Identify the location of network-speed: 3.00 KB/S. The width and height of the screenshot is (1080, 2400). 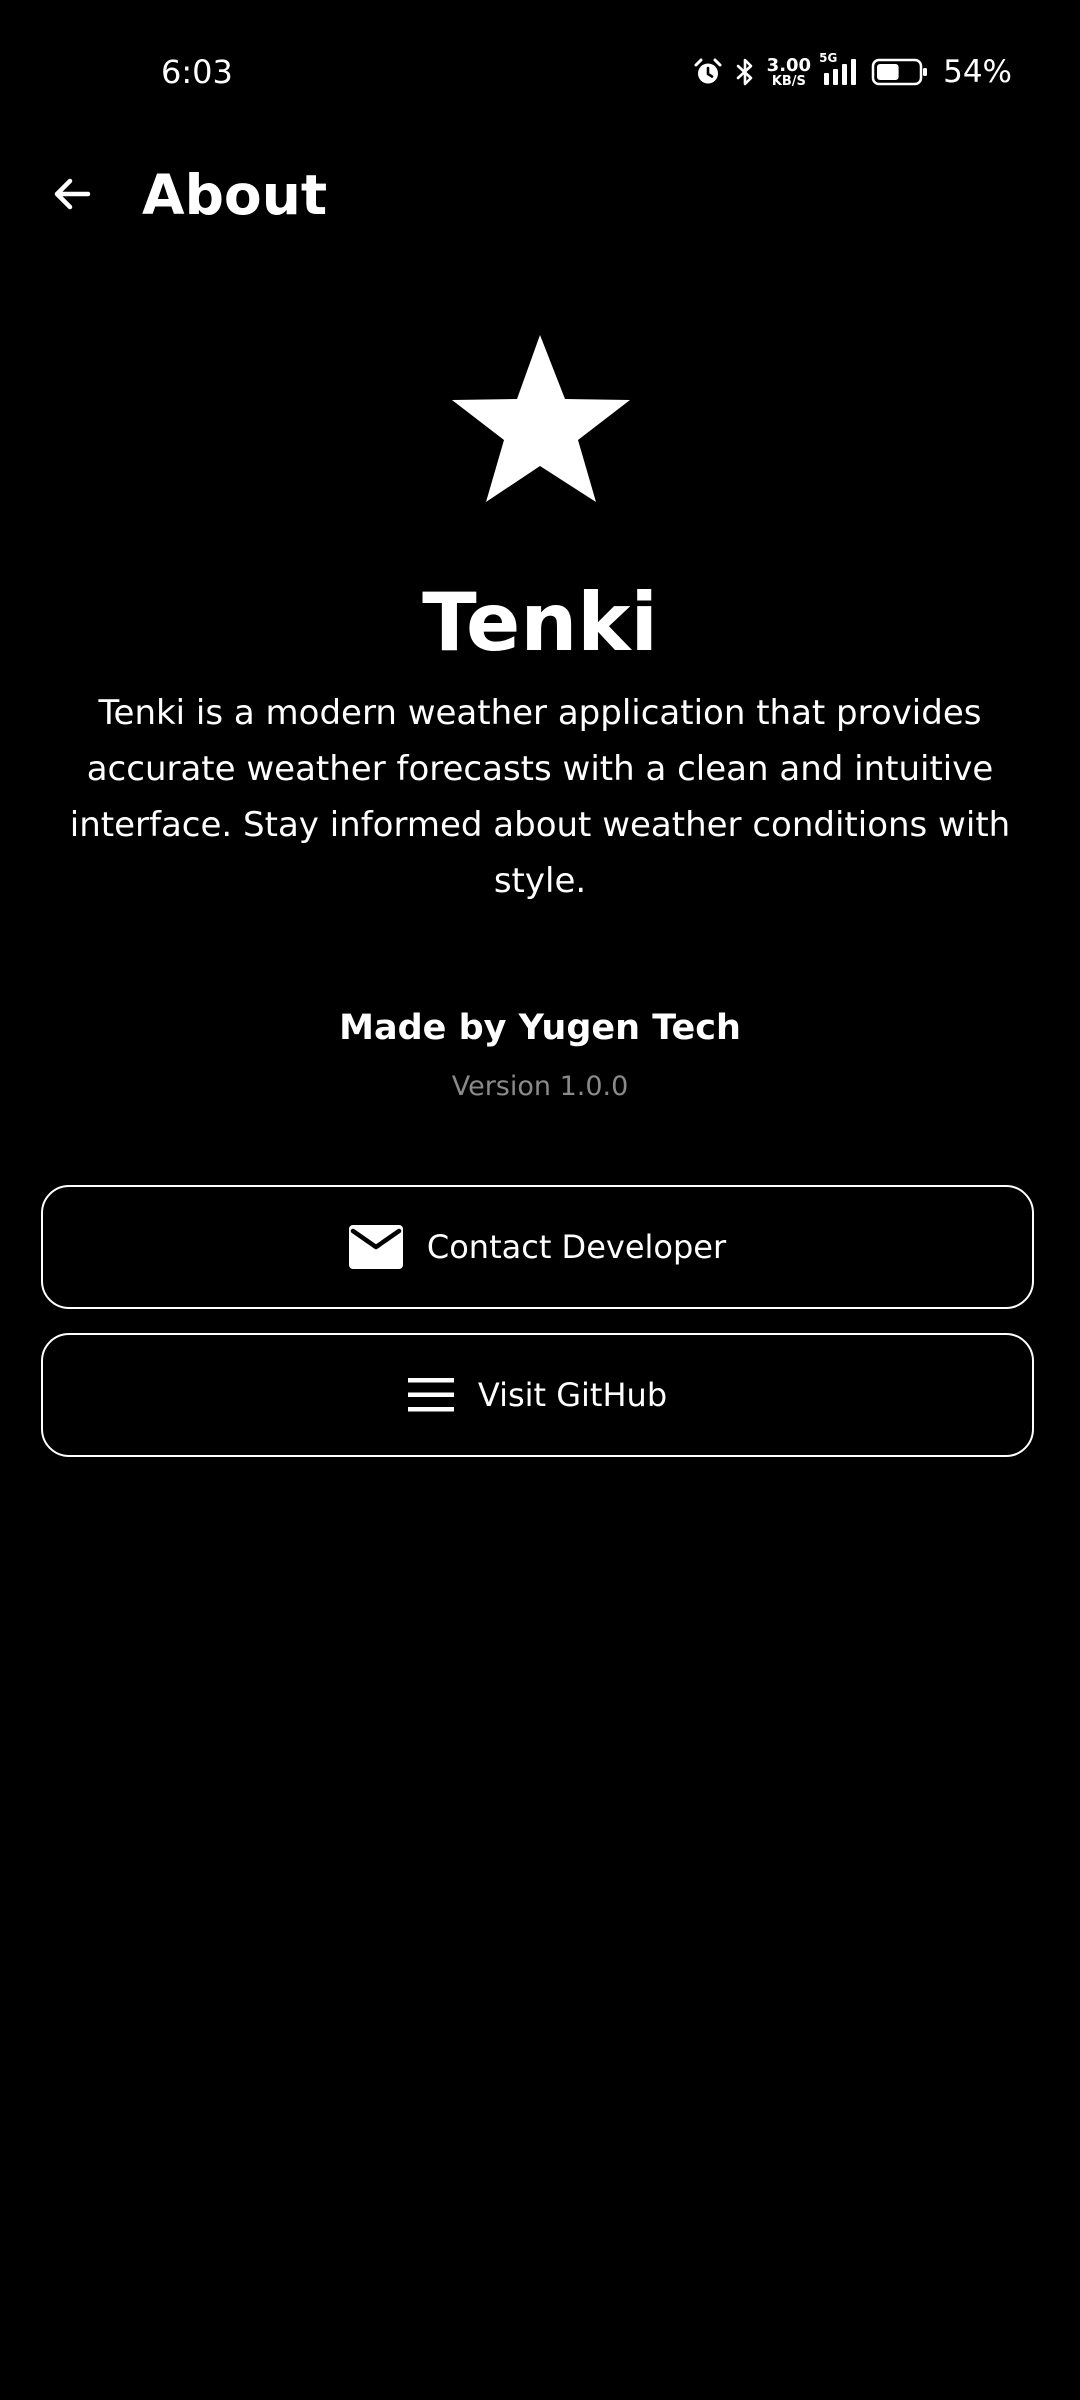
(789, 71).